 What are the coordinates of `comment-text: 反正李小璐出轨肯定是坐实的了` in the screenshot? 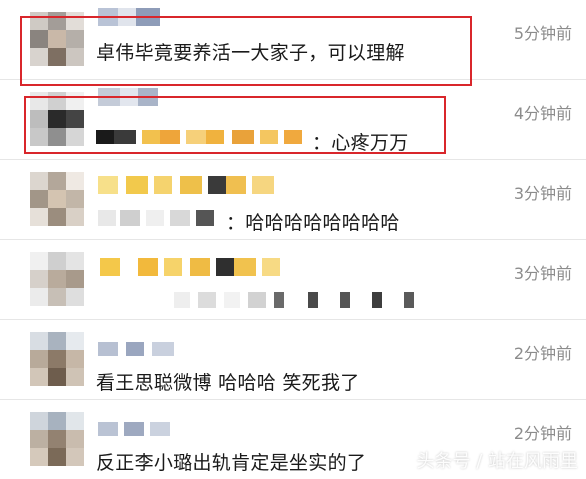 It's located at (231, 463).